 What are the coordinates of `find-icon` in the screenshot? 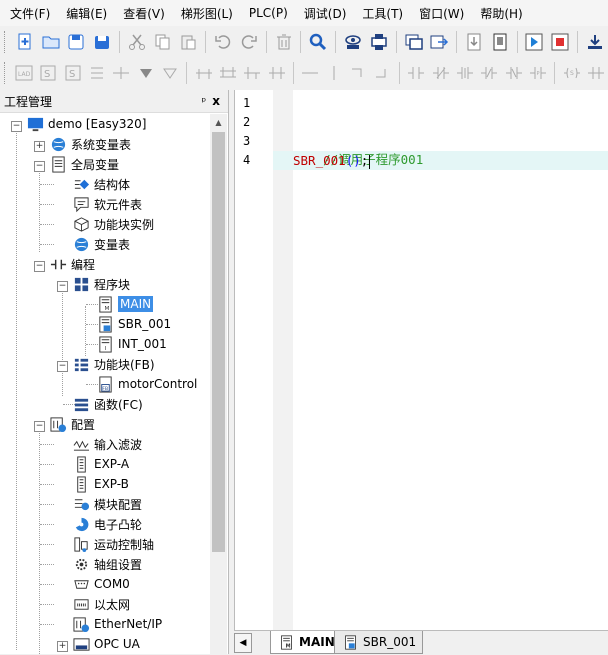 It's located at (318, 42).